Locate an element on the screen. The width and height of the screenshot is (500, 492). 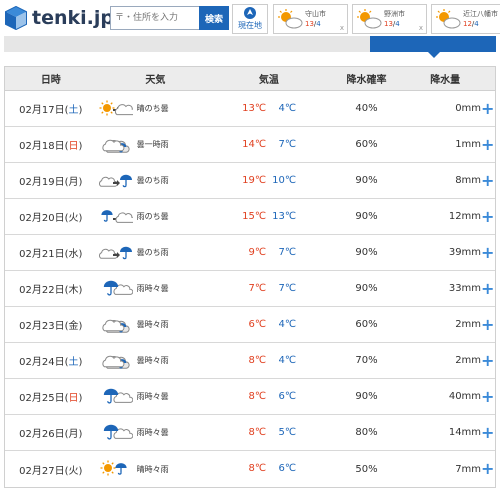
temp-low: 10℃ is located at coordinates (284, 180).